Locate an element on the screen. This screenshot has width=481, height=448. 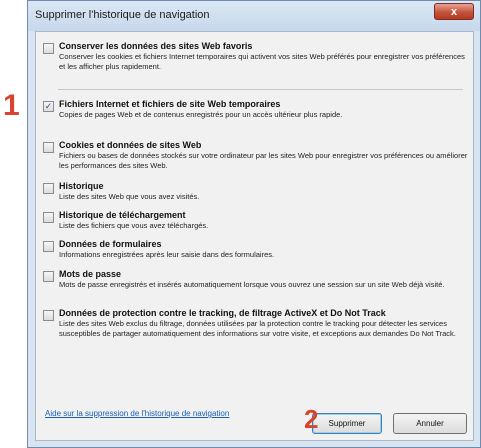
tracking-protection-checkbox is located at coordinates (48, 315).